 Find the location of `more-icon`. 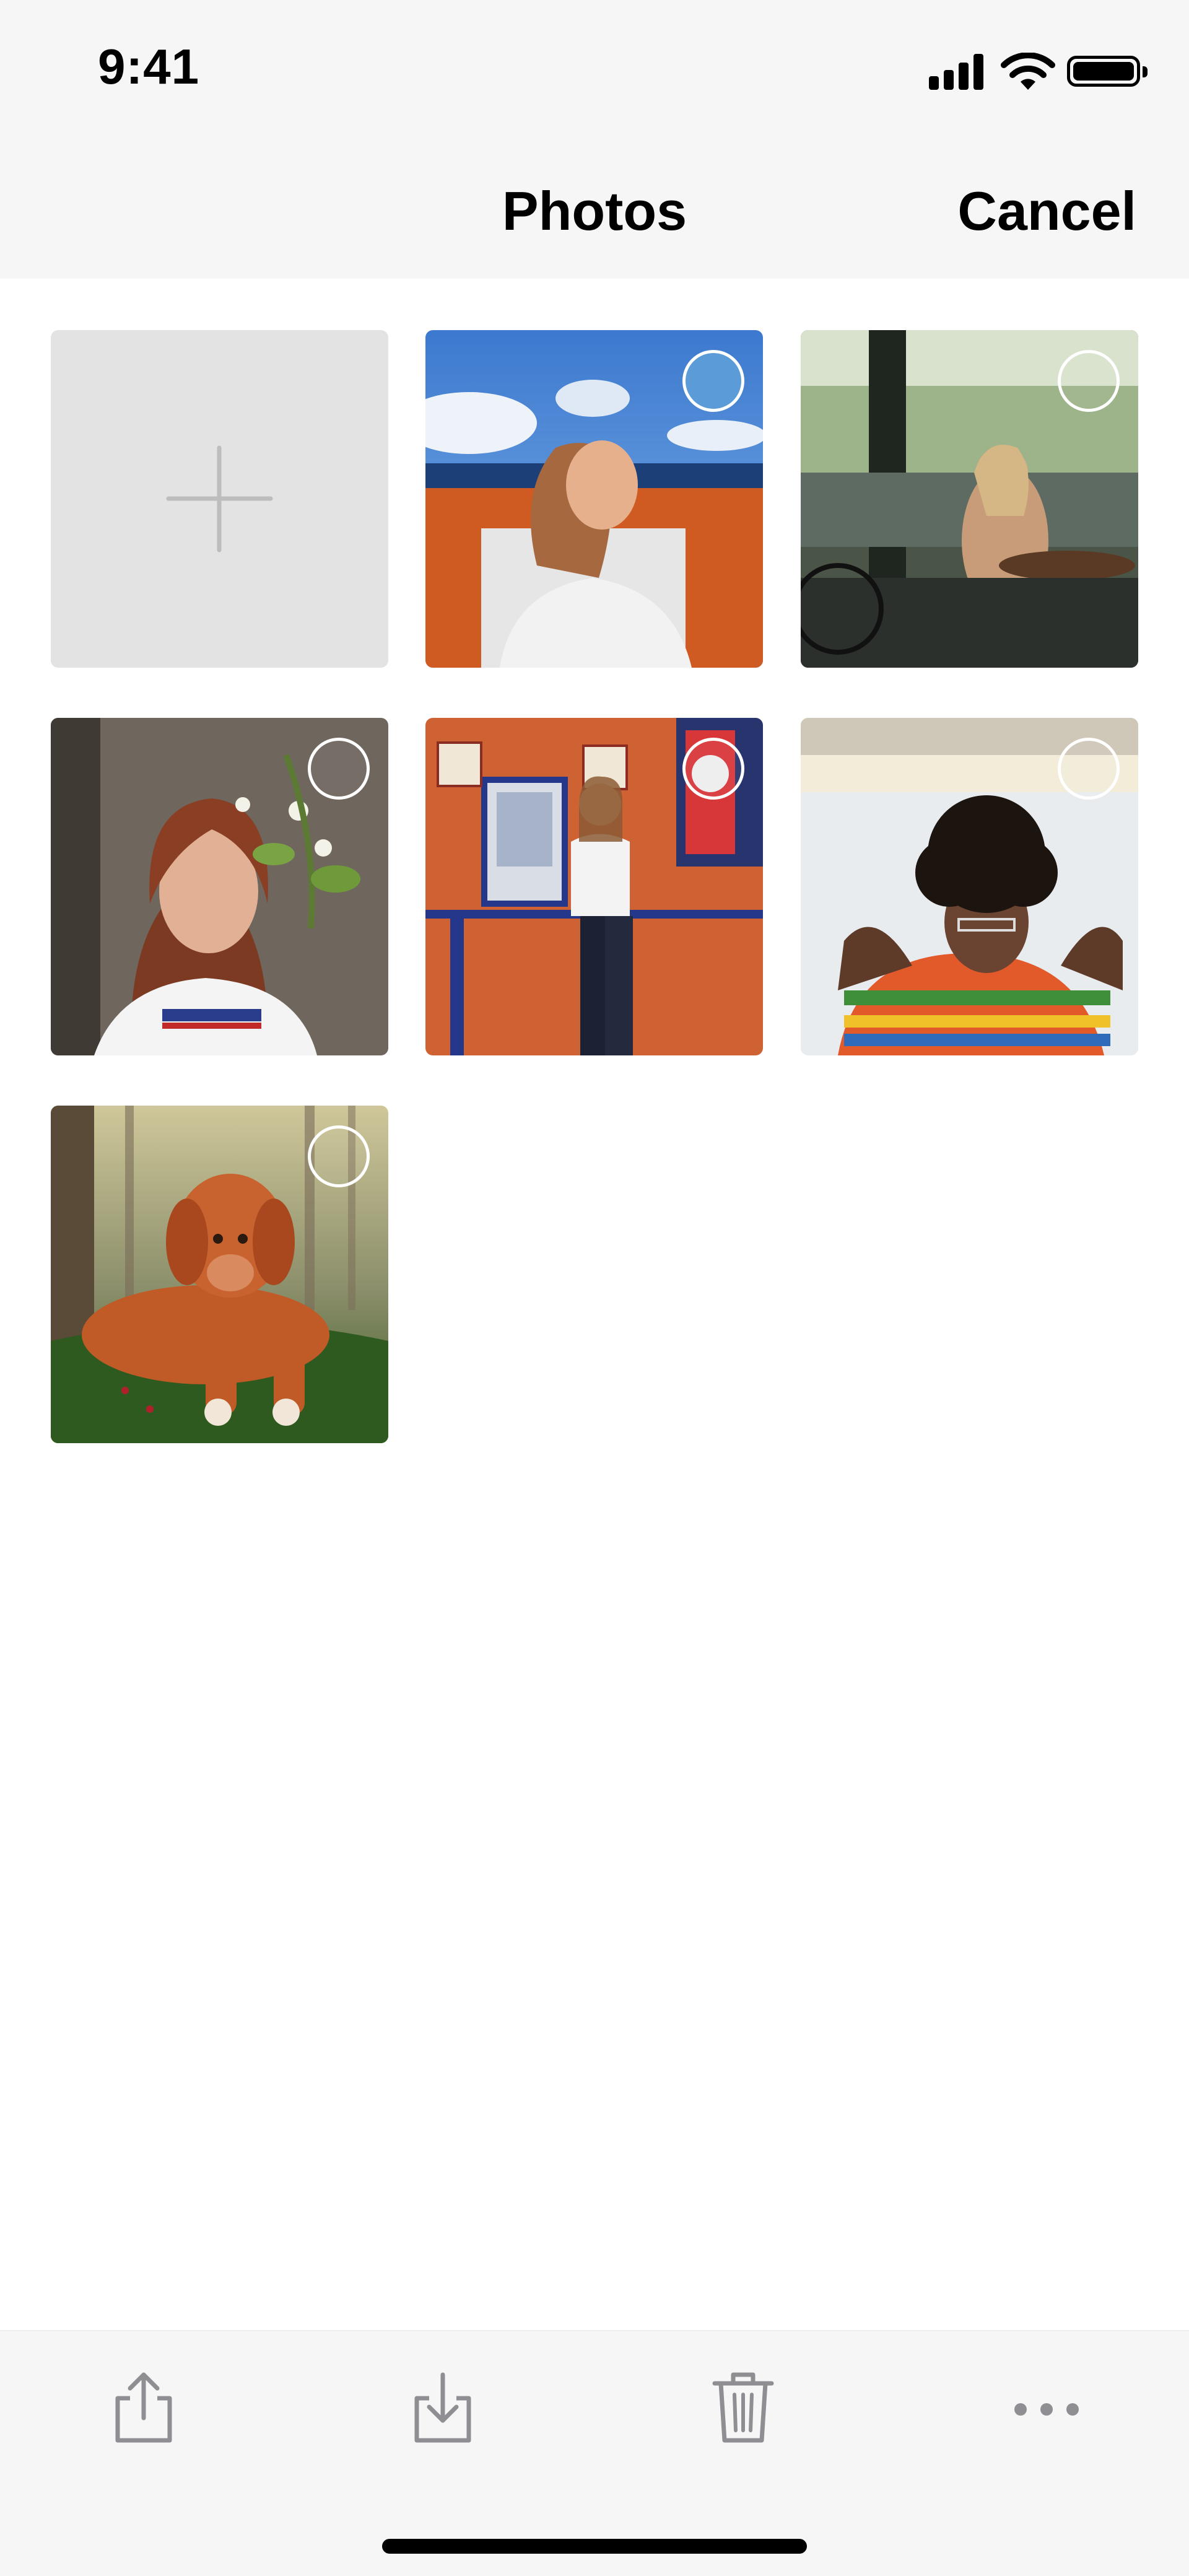

more-icon is located at coordinates (1046, 2409).